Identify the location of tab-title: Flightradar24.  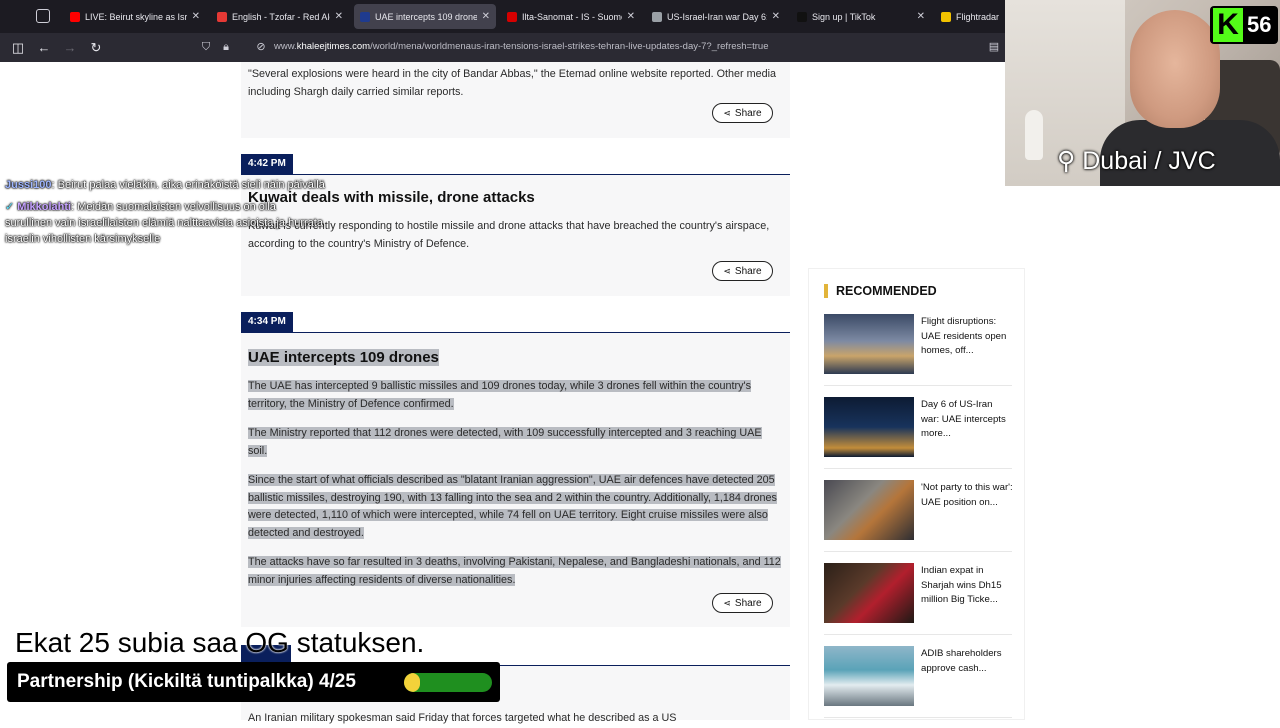
(977, 16).